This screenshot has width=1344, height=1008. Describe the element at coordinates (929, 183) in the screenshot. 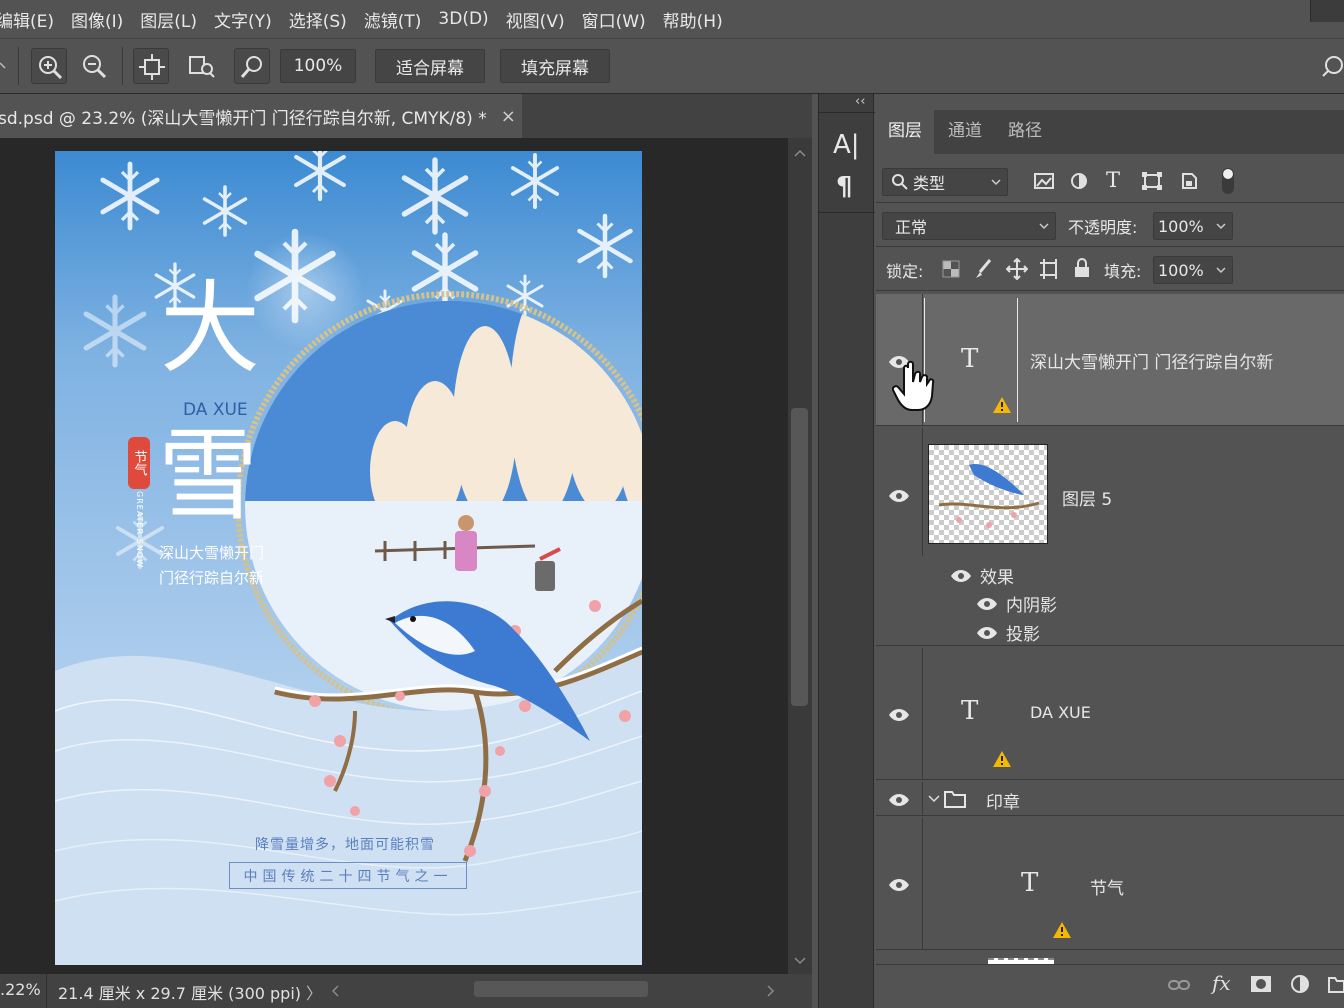

I see `layer-filter-label: 类型` at that location.